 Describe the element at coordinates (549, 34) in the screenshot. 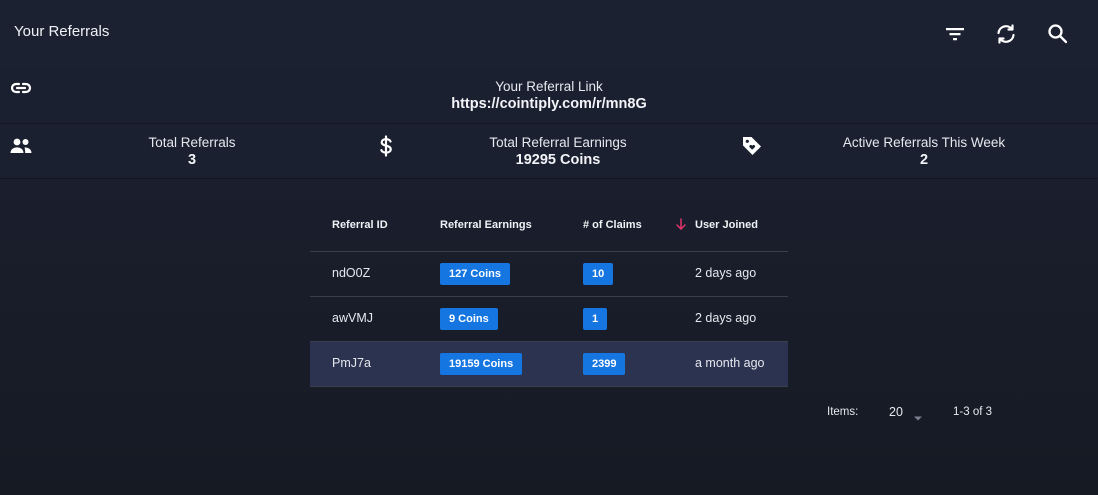

I see `top-bar` at that location.